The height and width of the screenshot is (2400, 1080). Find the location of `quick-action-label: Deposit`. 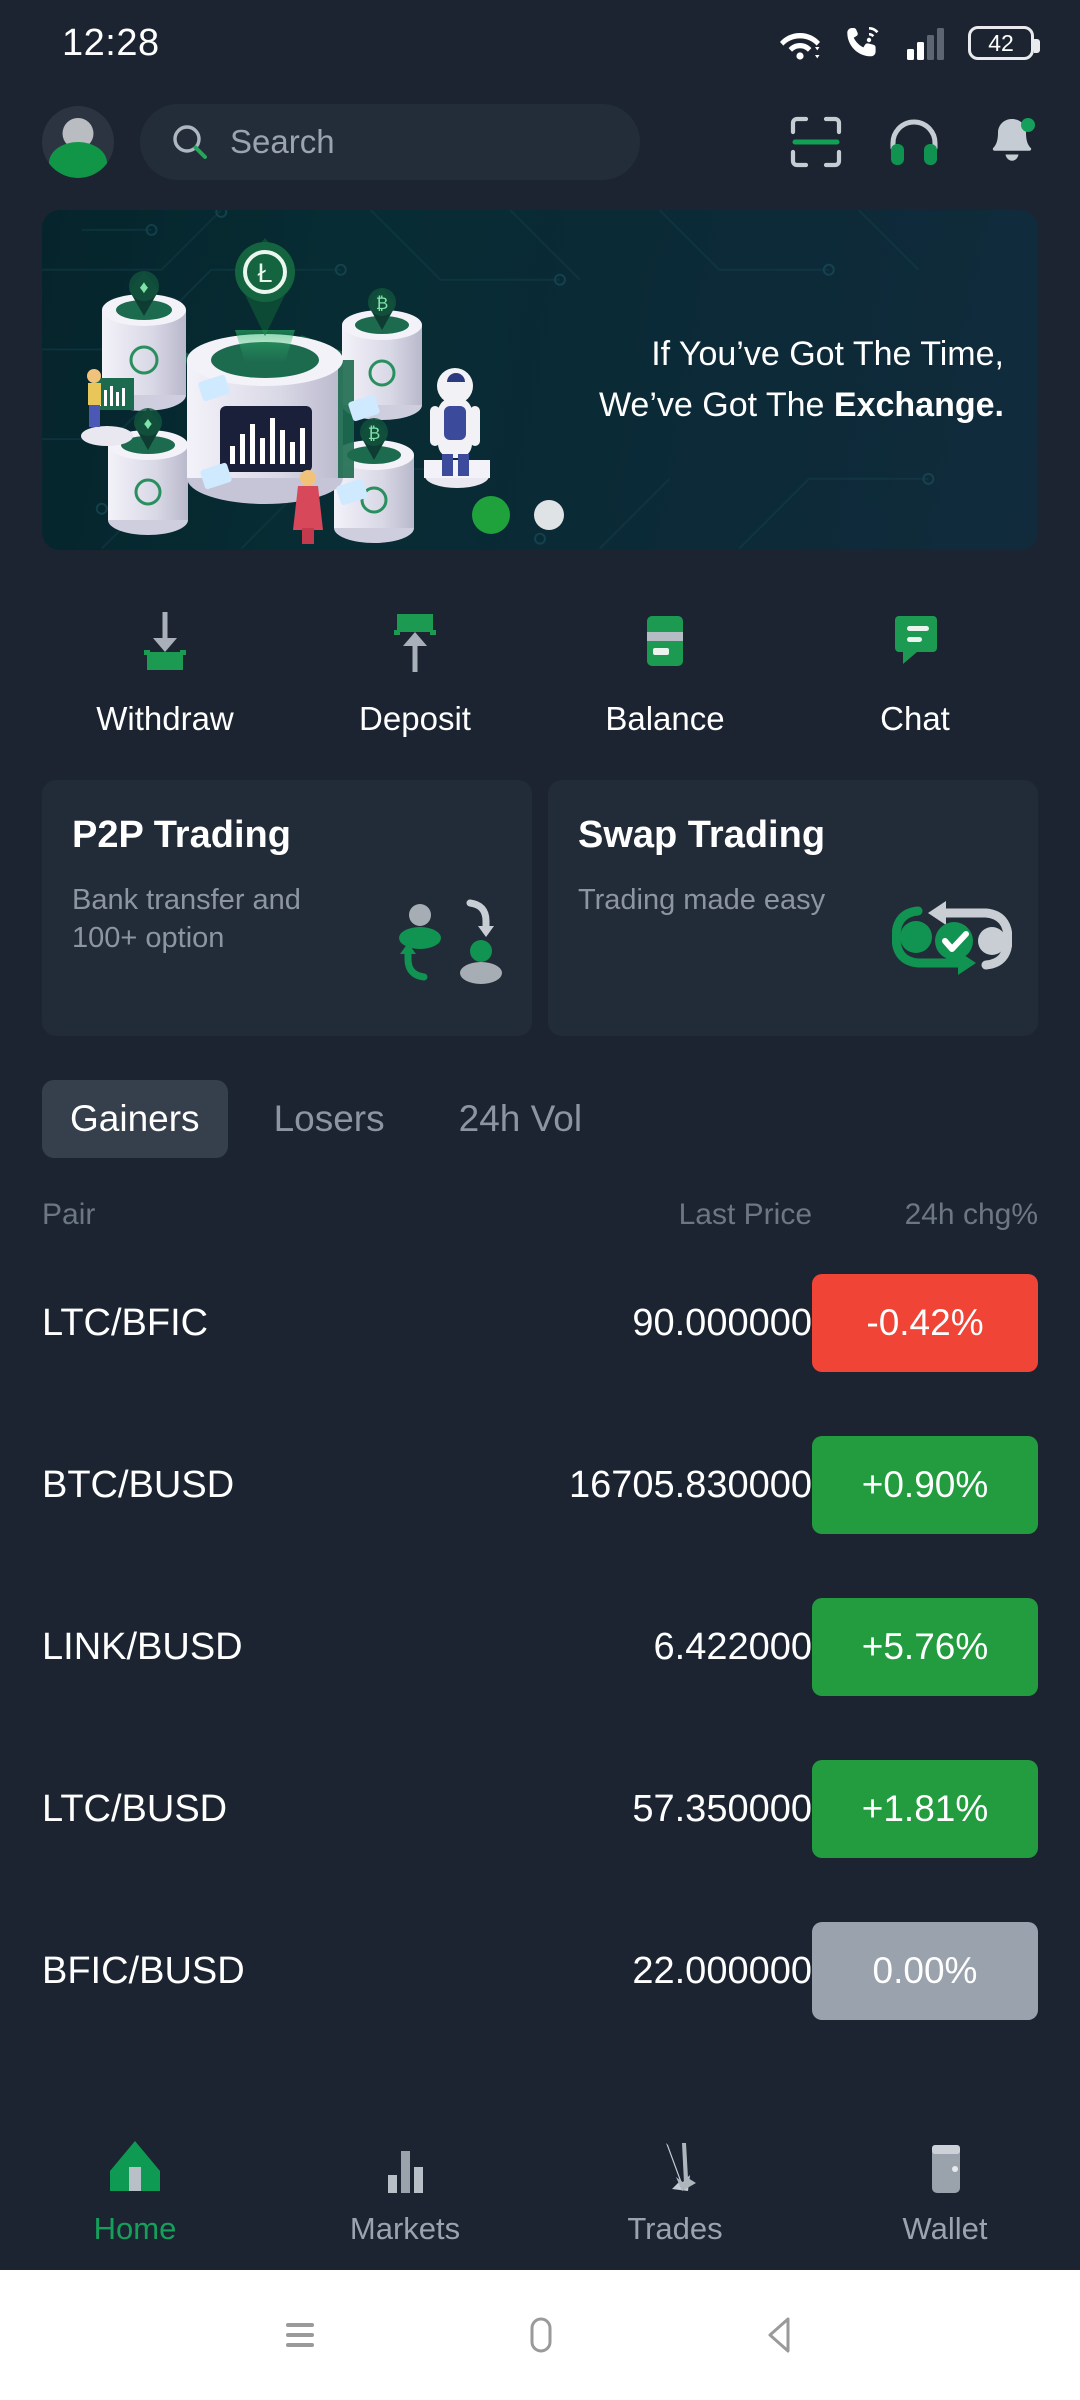

quick-action-label: Deposit is located at coordinates (415, 718).